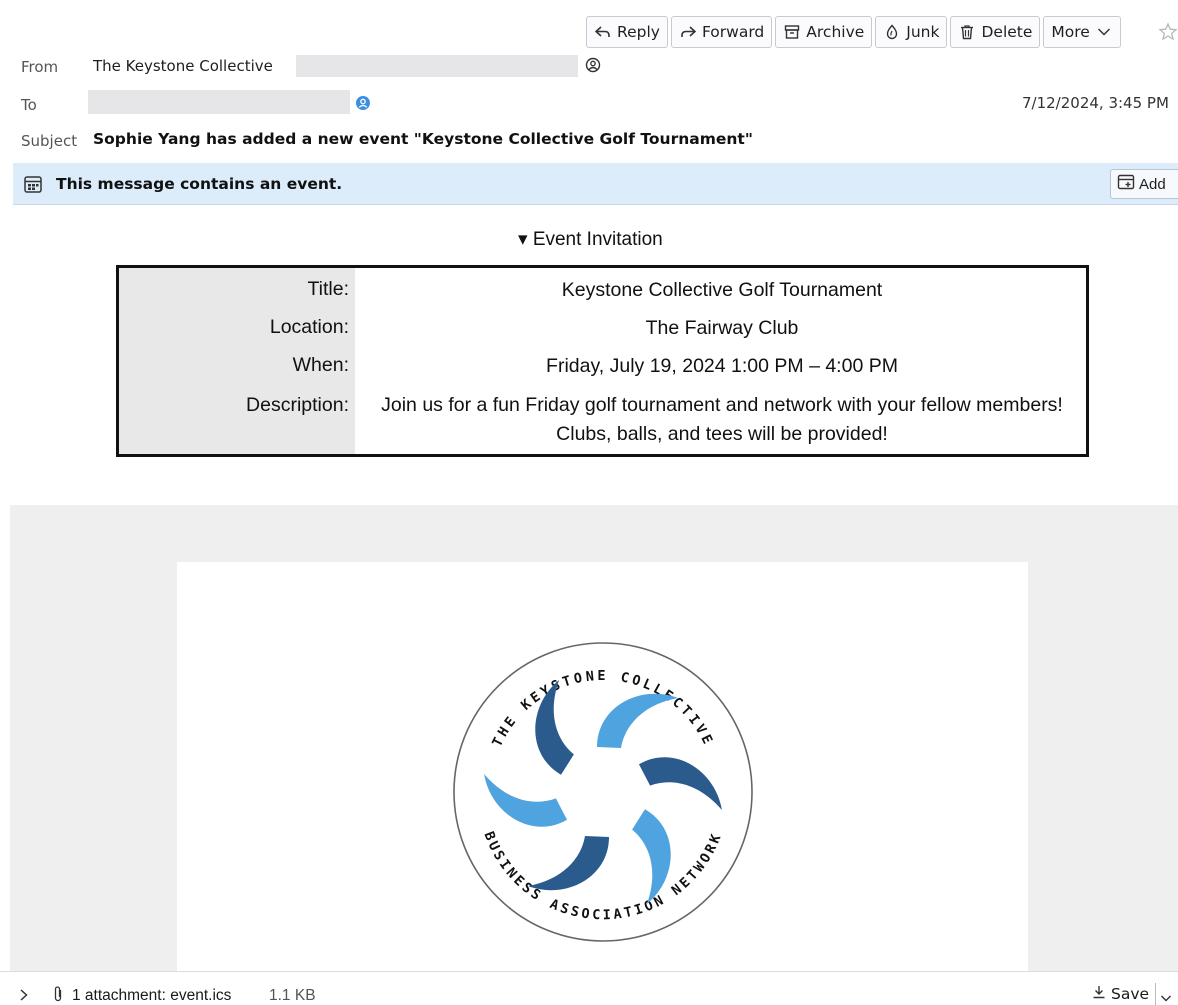  What do you see at coordinates (1120, 994) in the screenshot?
I see `save-attachment-button: Save` at bounding box center [1120, 994].